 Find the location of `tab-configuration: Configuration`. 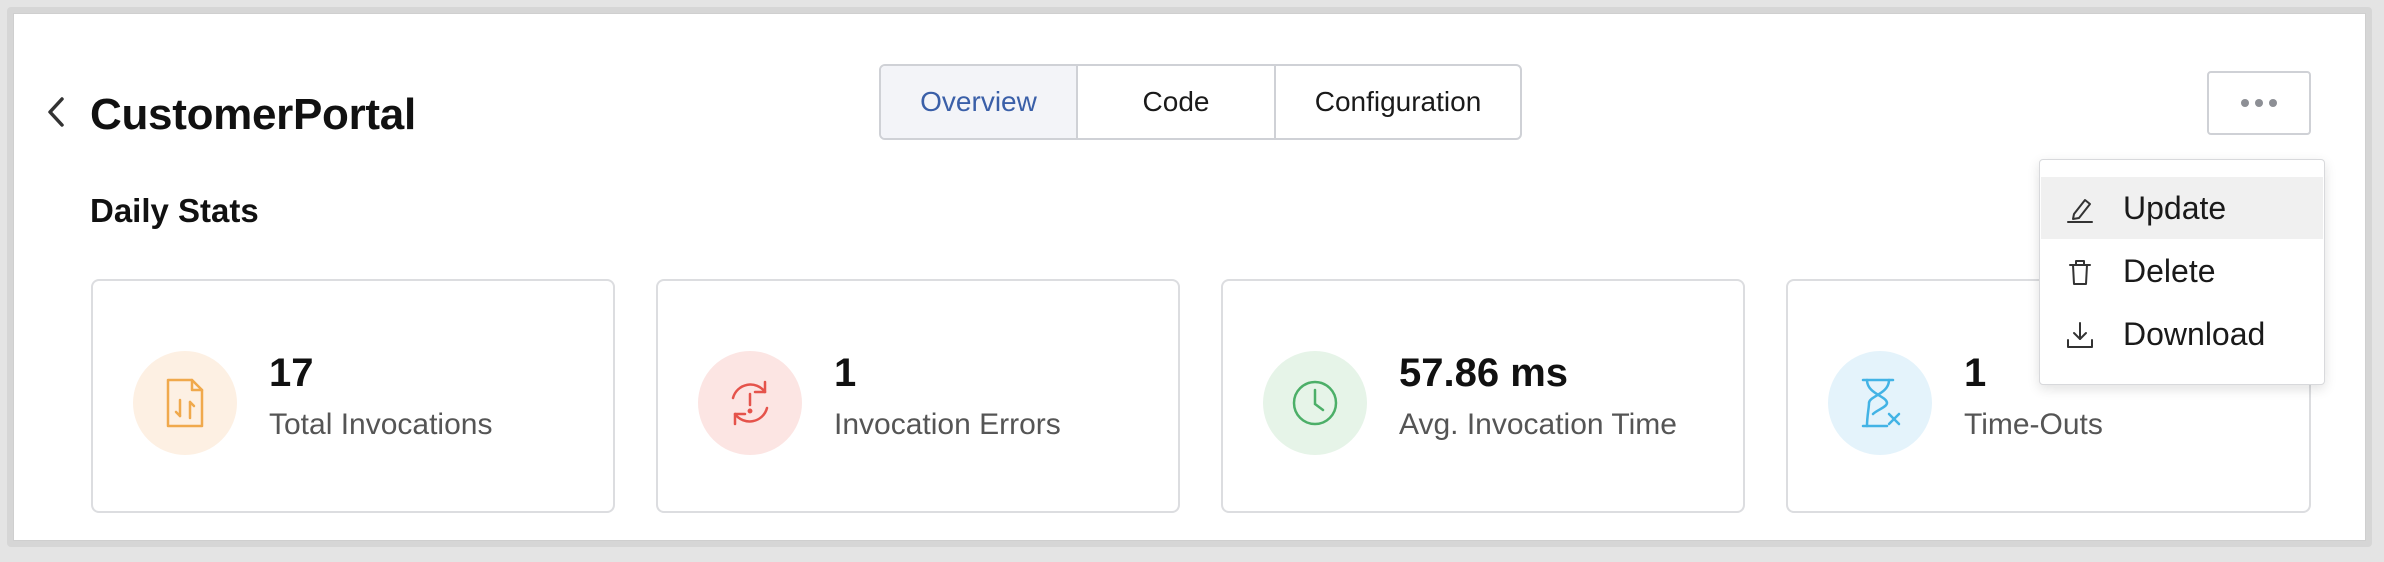

tab-configuration: Configuration is located at coordinates (1398, 102).